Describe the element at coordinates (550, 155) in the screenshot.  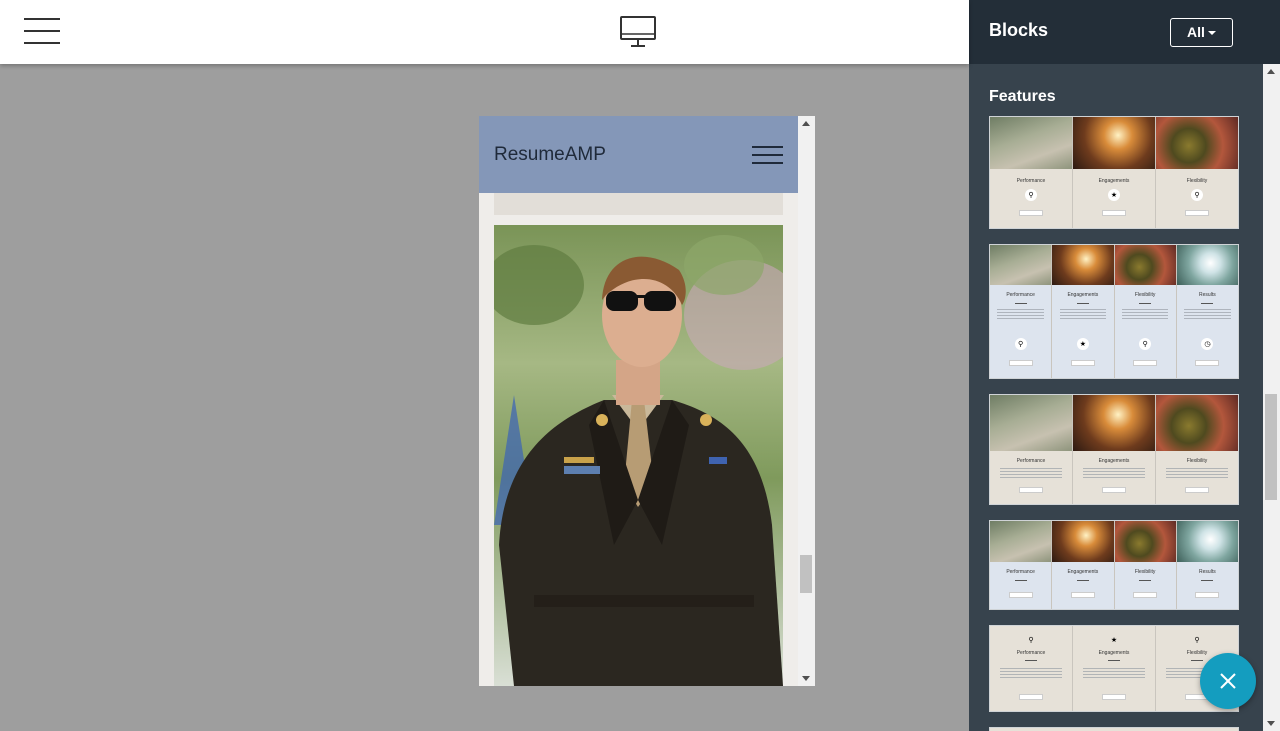
I see `preview-brand: ResumeAMP` at that location.